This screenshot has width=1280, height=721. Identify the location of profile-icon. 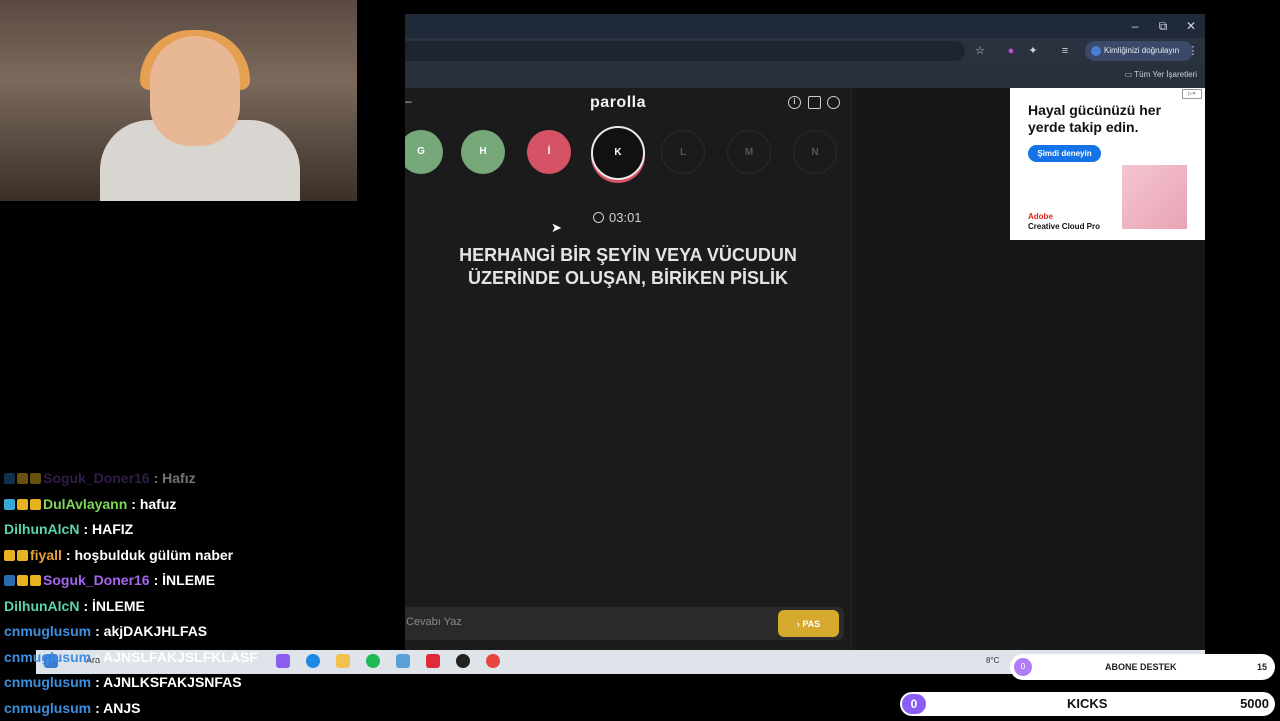
(1096, 51).